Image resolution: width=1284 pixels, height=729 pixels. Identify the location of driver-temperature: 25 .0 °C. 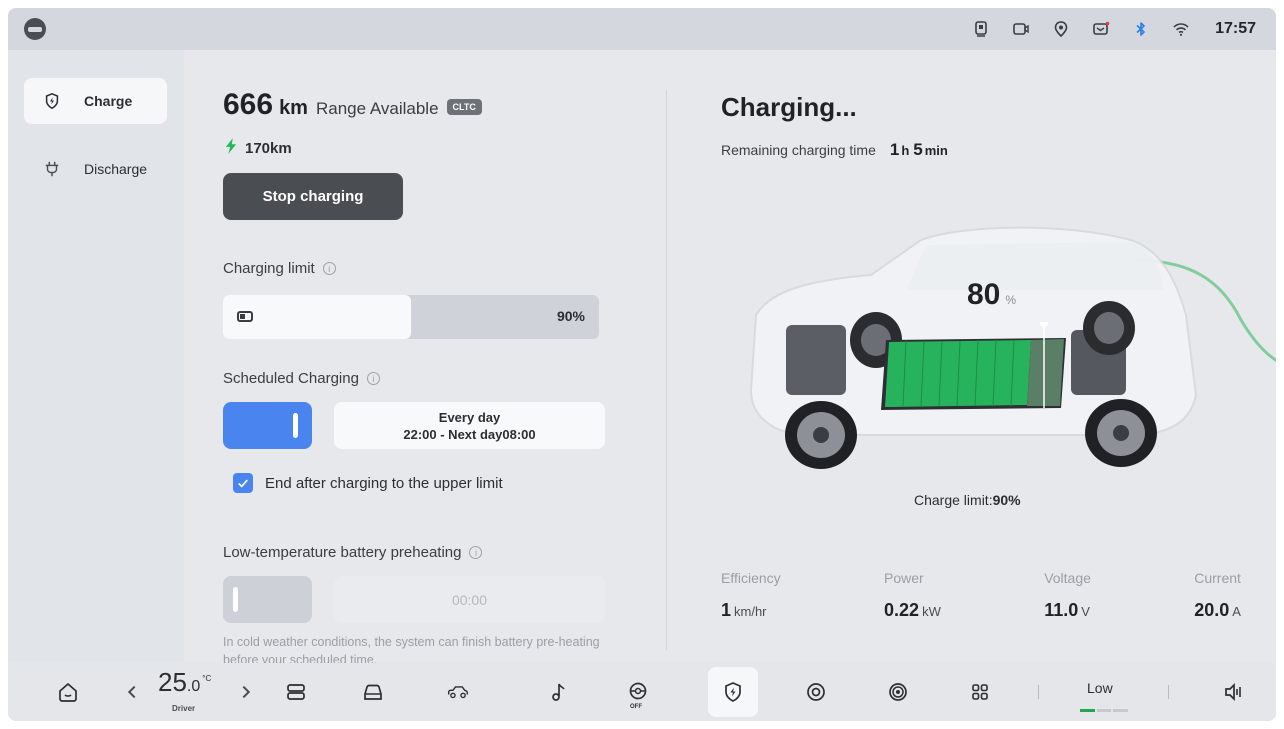
(184, 682).